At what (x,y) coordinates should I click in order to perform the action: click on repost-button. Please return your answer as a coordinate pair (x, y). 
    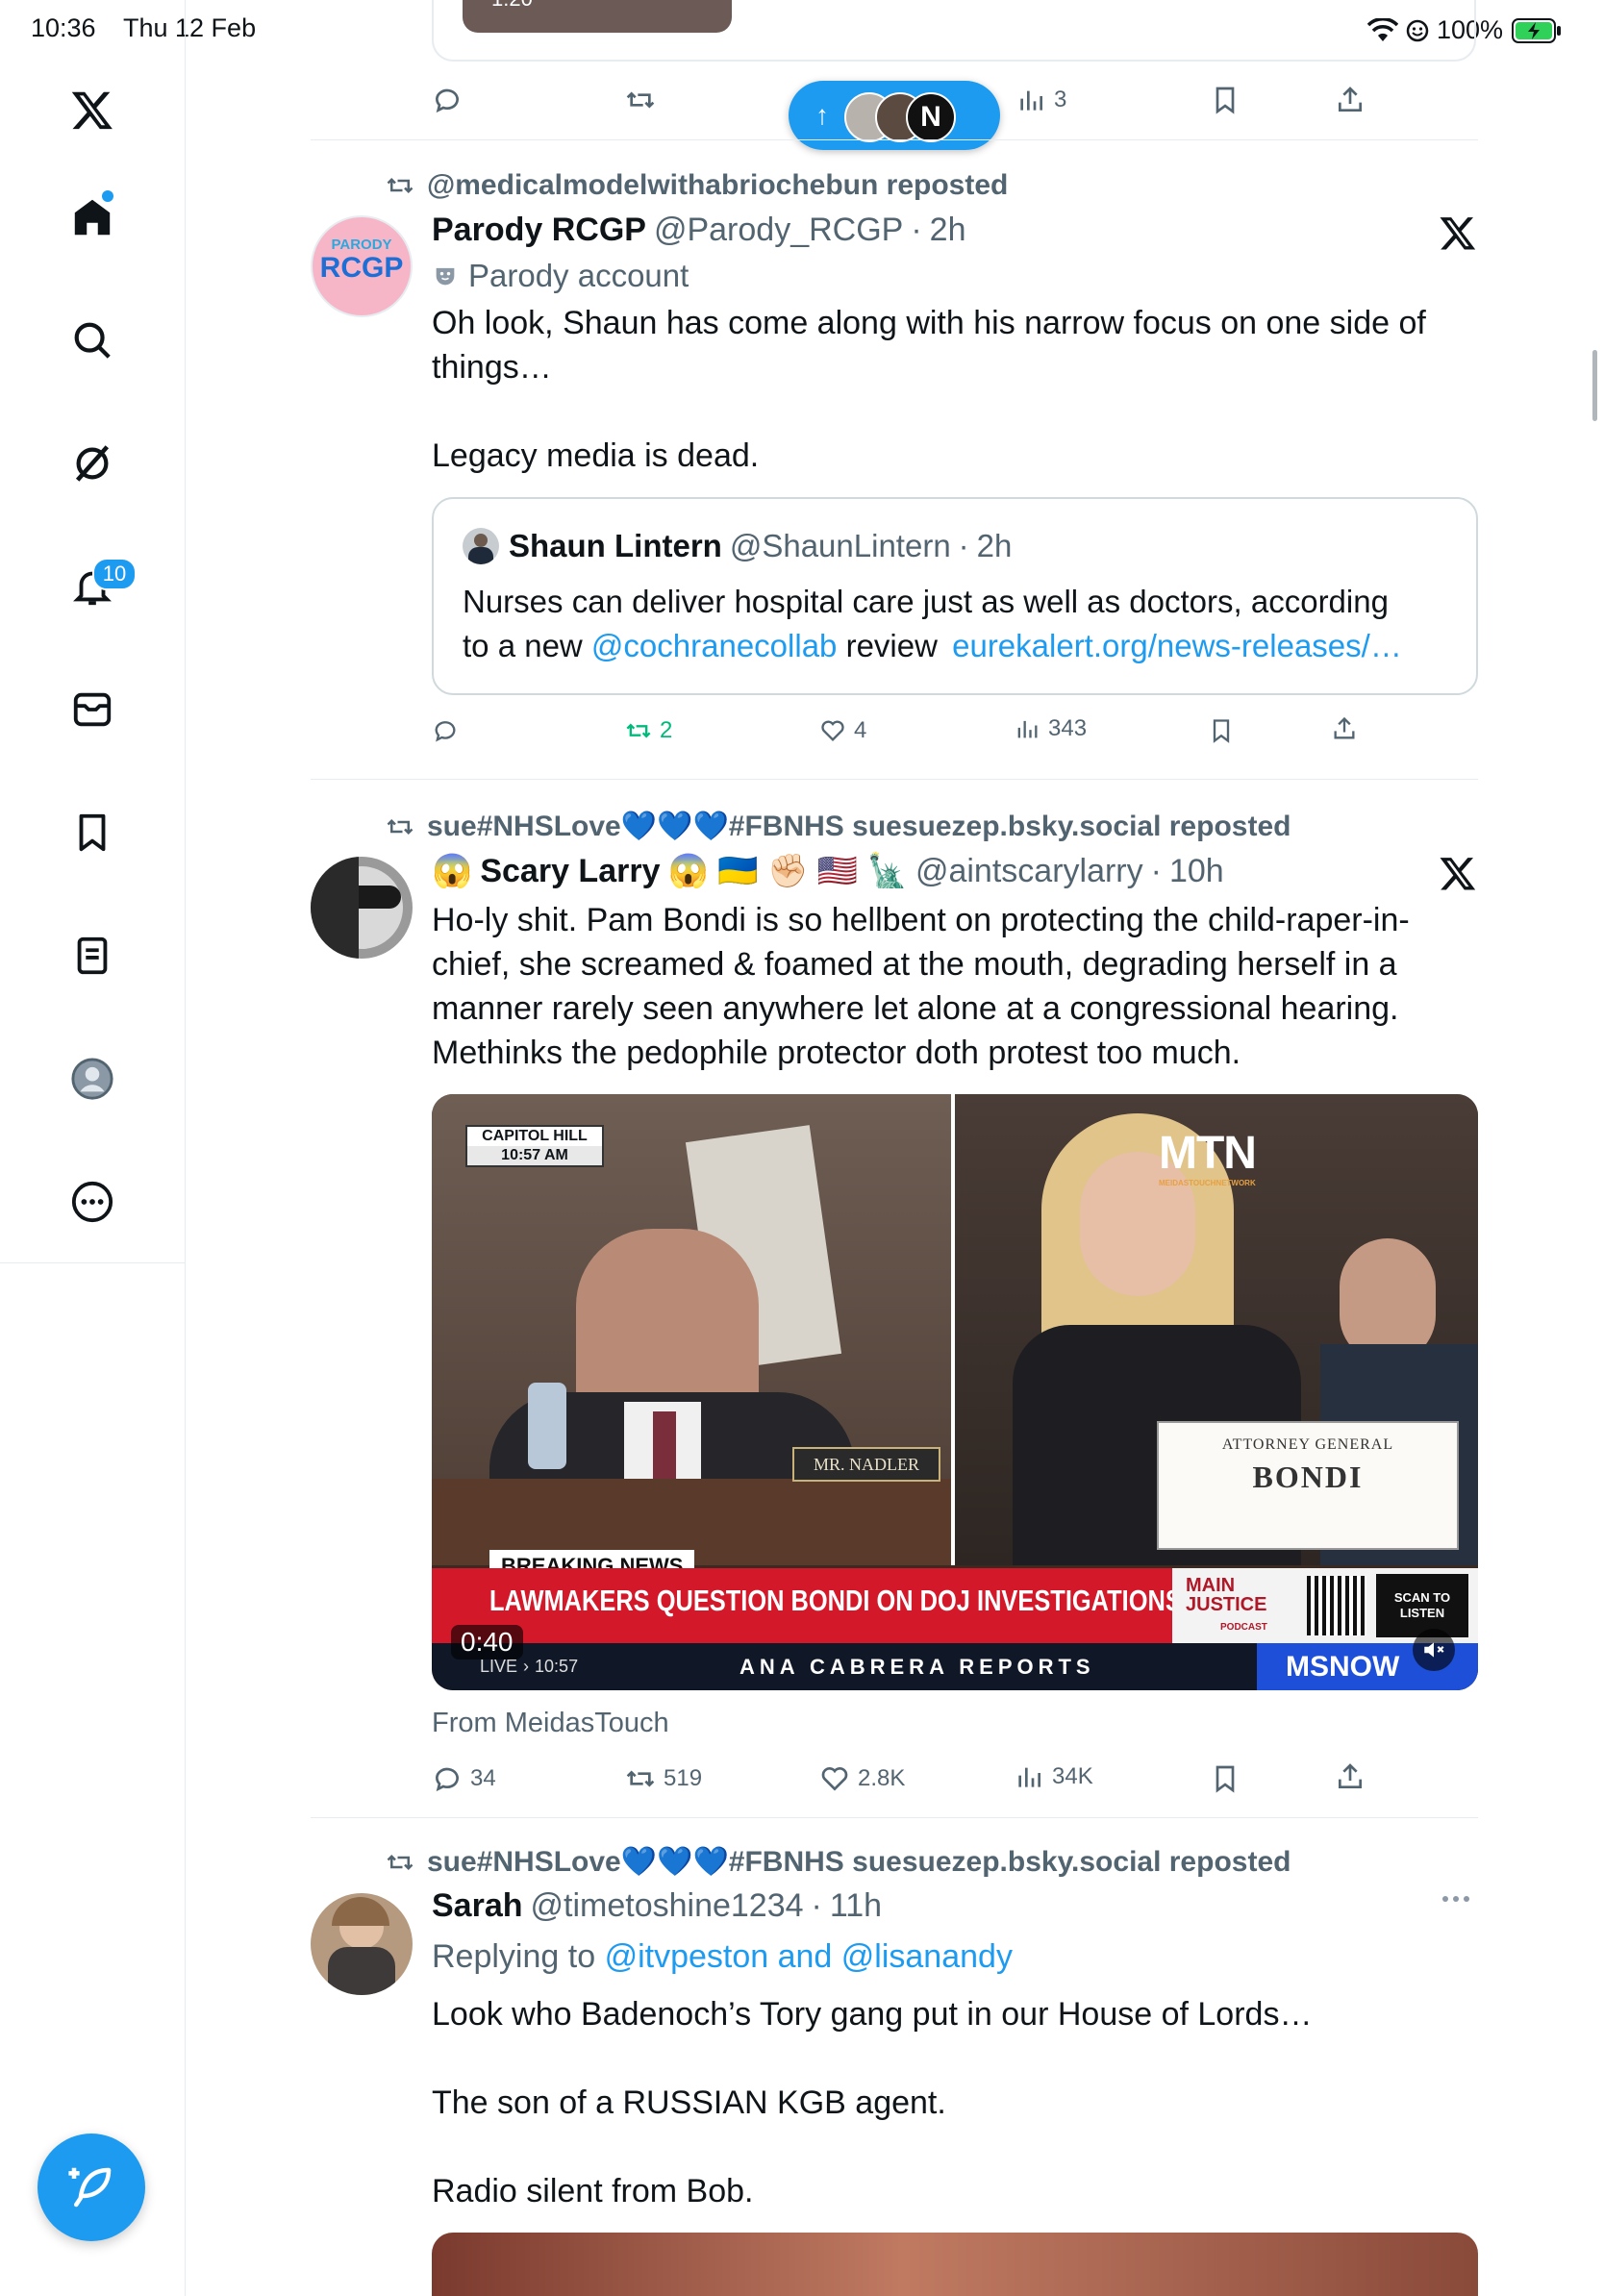
    Looking at the image, I should click on (640, 100).